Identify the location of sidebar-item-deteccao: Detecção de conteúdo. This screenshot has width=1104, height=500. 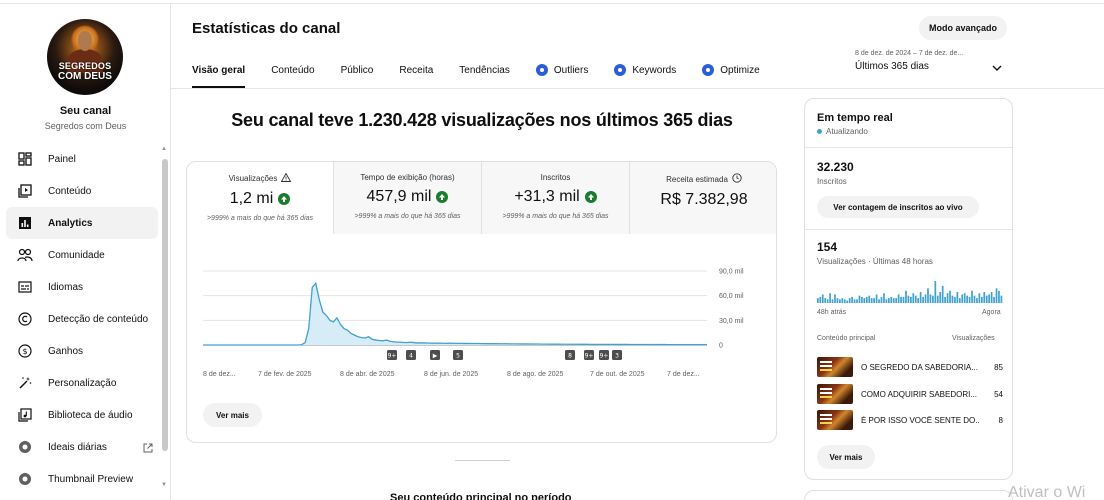
(81, 319).